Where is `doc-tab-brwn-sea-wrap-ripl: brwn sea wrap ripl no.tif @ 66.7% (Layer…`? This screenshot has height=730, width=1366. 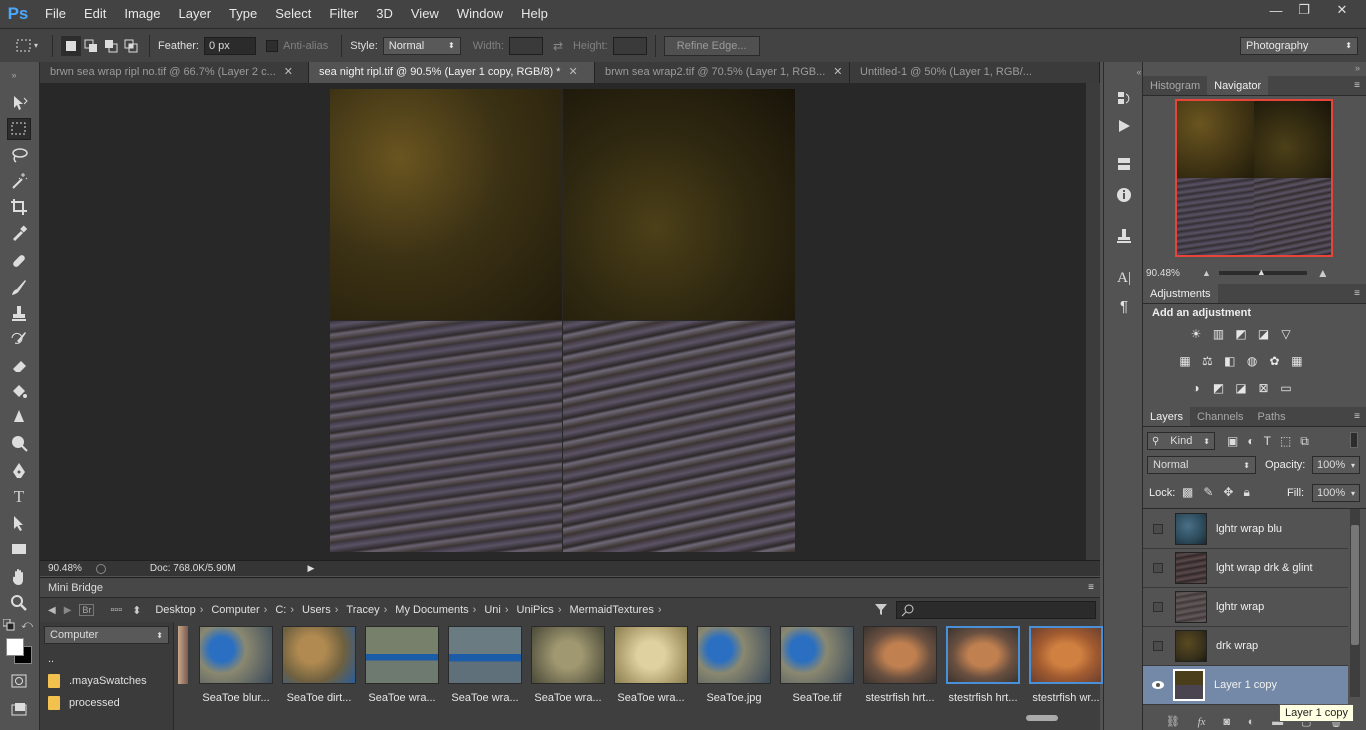
doc-tab-brwn-sea-wrap-ripl: brwn sea wrap ripl no.tif @ 66.7% (Layer… is located at coordinates (174, 72).